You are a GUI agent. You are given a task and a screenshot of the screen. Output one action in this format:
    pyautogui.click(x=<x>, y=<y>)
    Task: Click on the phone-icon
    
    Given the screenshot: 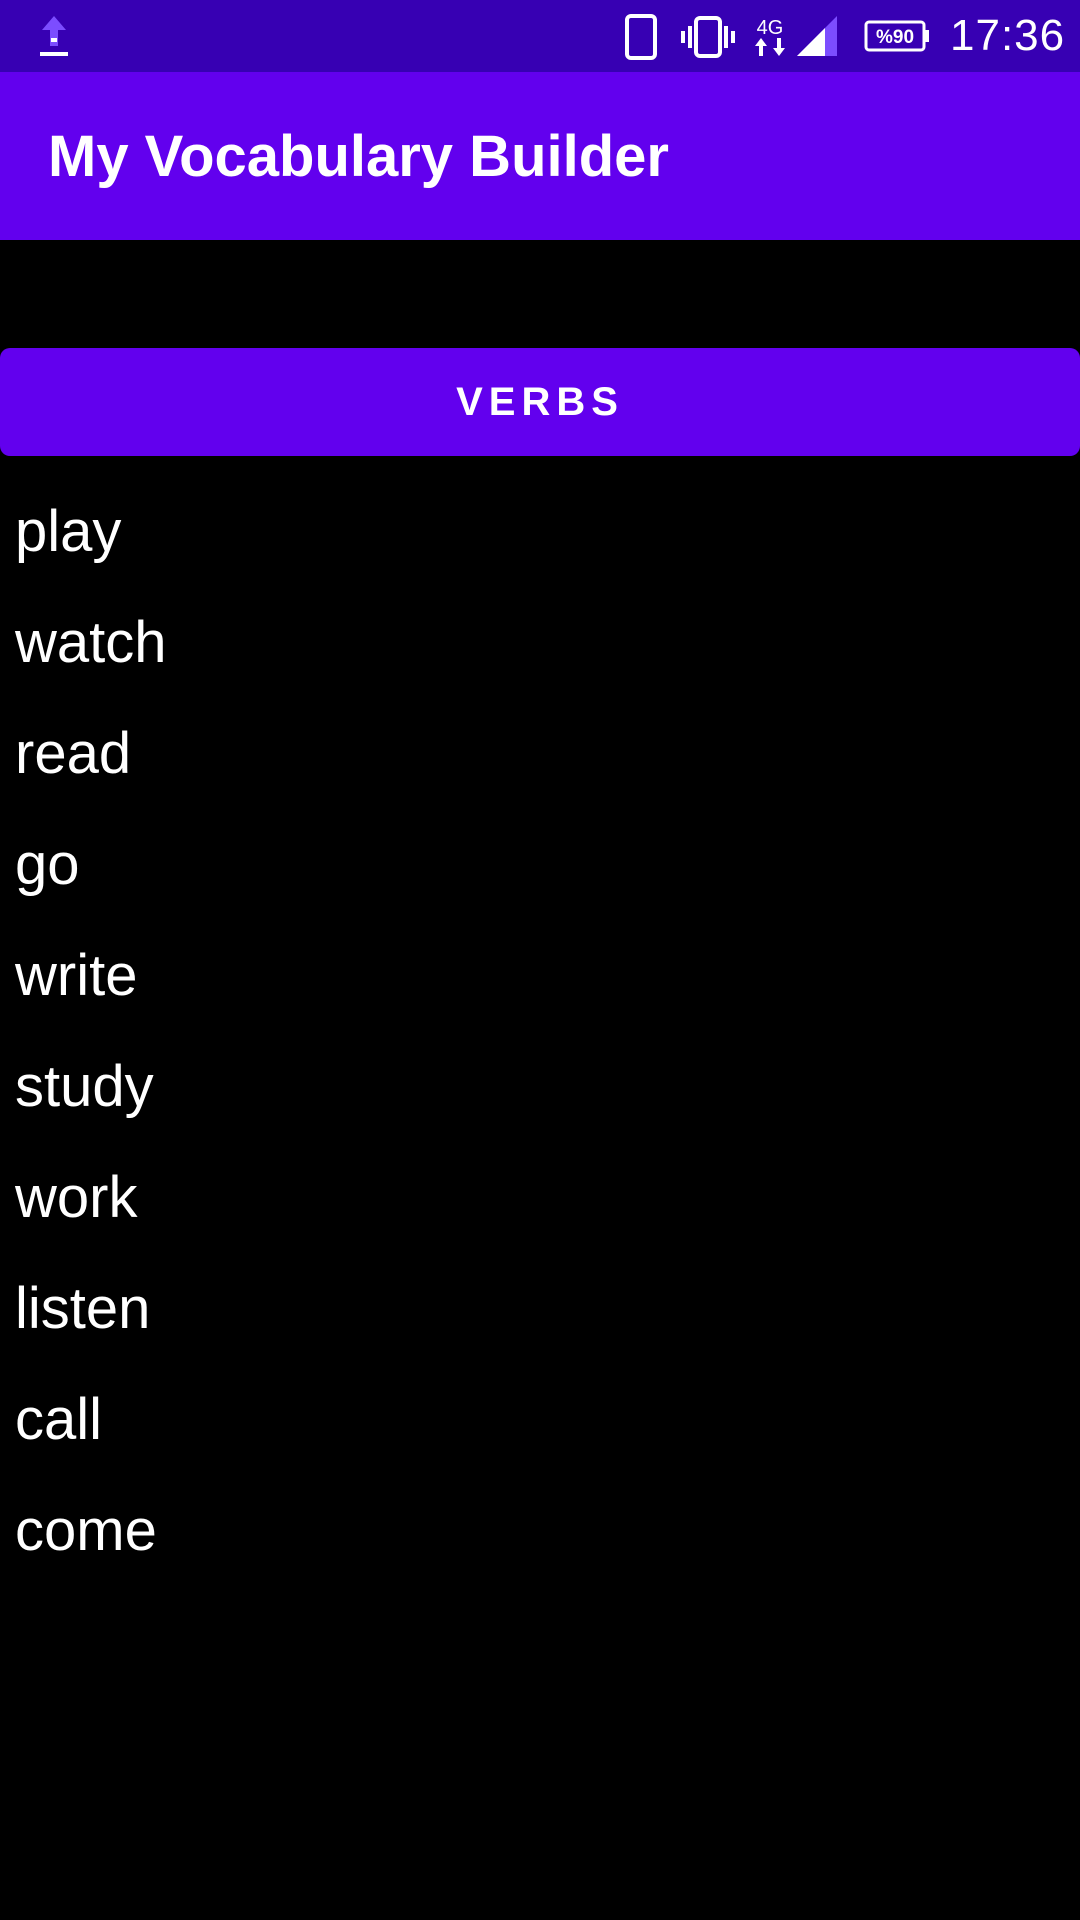 What is the action you would take?
    pyautogui.click(x=641, y=37)
    